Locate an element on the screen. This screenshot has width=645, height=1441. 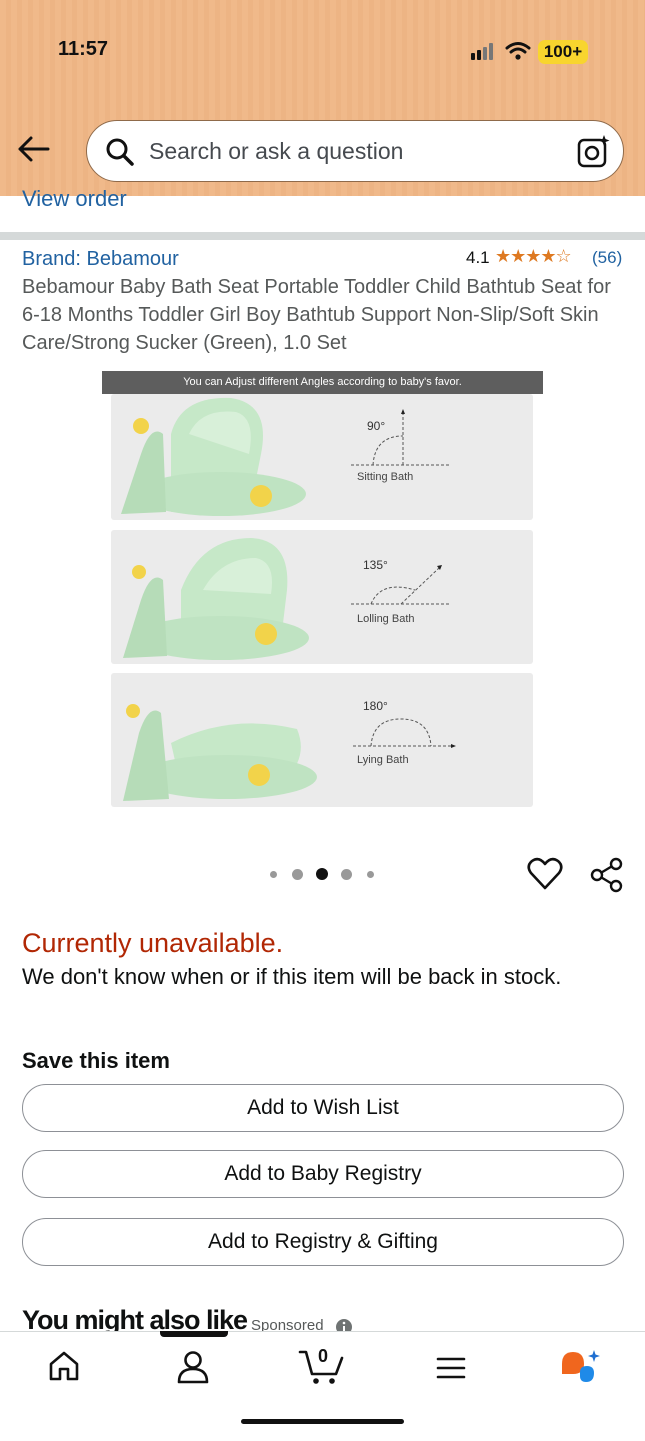
review-count: (56) is located at coordinates (607, 258).